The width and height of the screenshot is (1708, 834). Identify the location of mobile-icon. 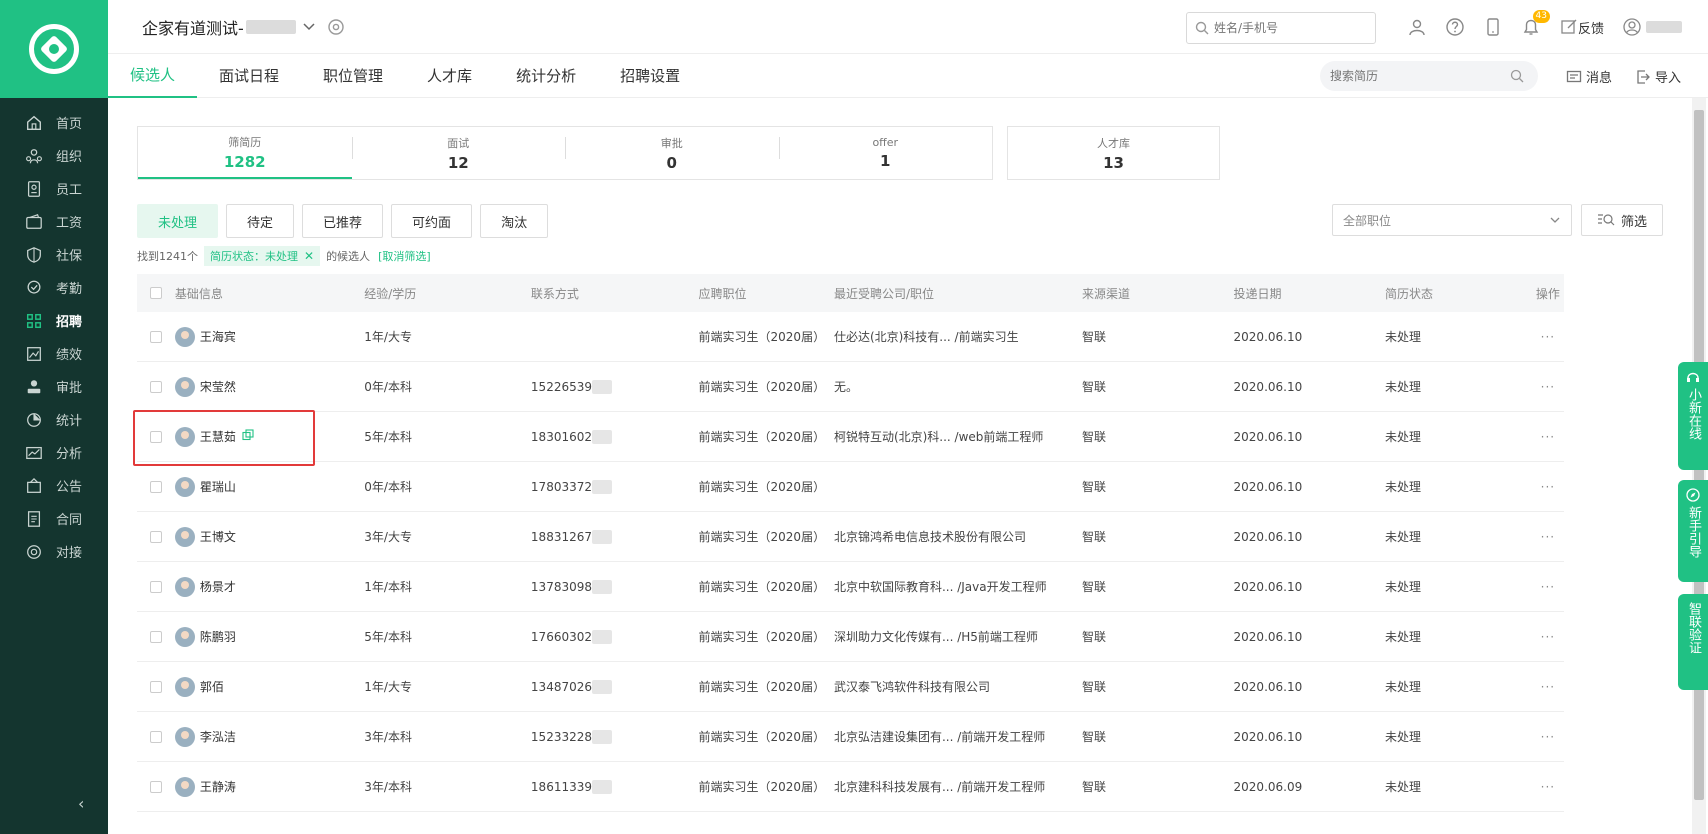
(1493, 27).